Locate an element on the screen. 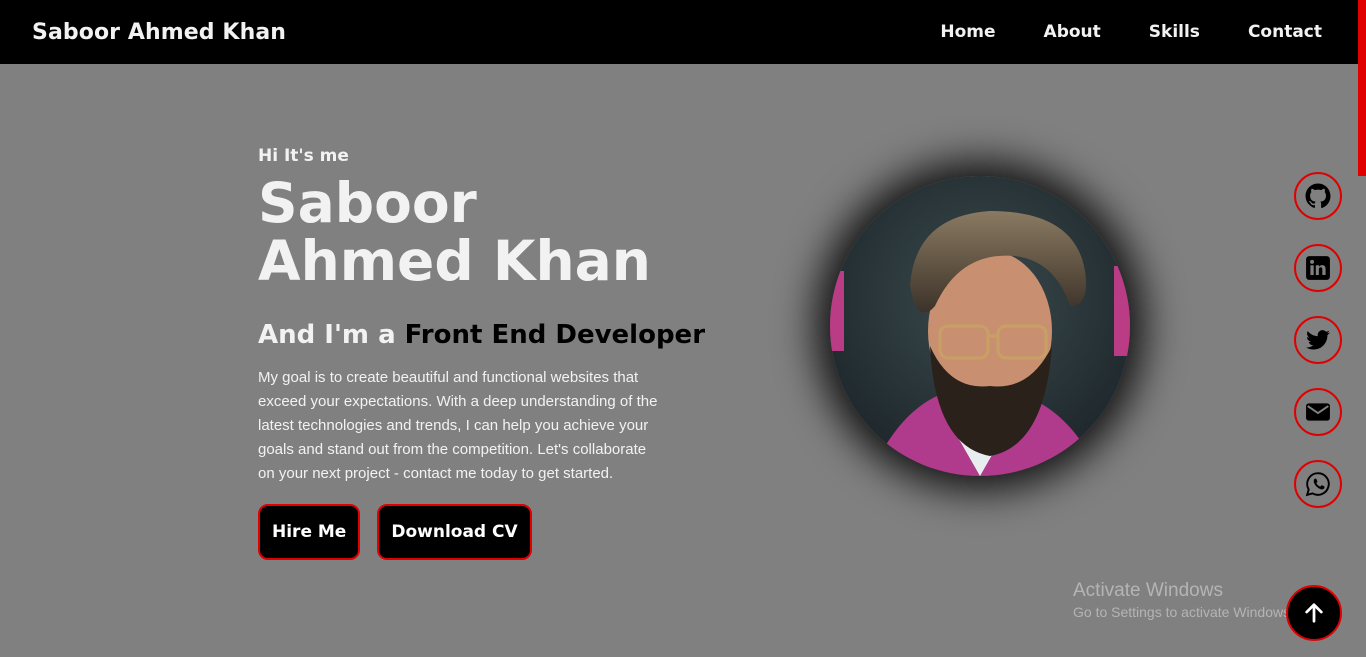 The width and height of the screenshot is (1366, 657). twitter-button is located at coordinates (1318, 340).